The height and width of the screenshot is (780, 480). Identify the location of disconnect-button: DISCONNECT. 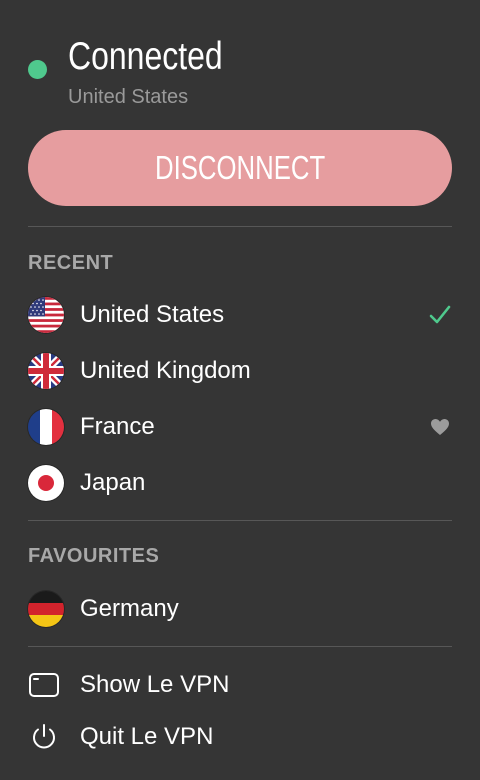
(240, 168).